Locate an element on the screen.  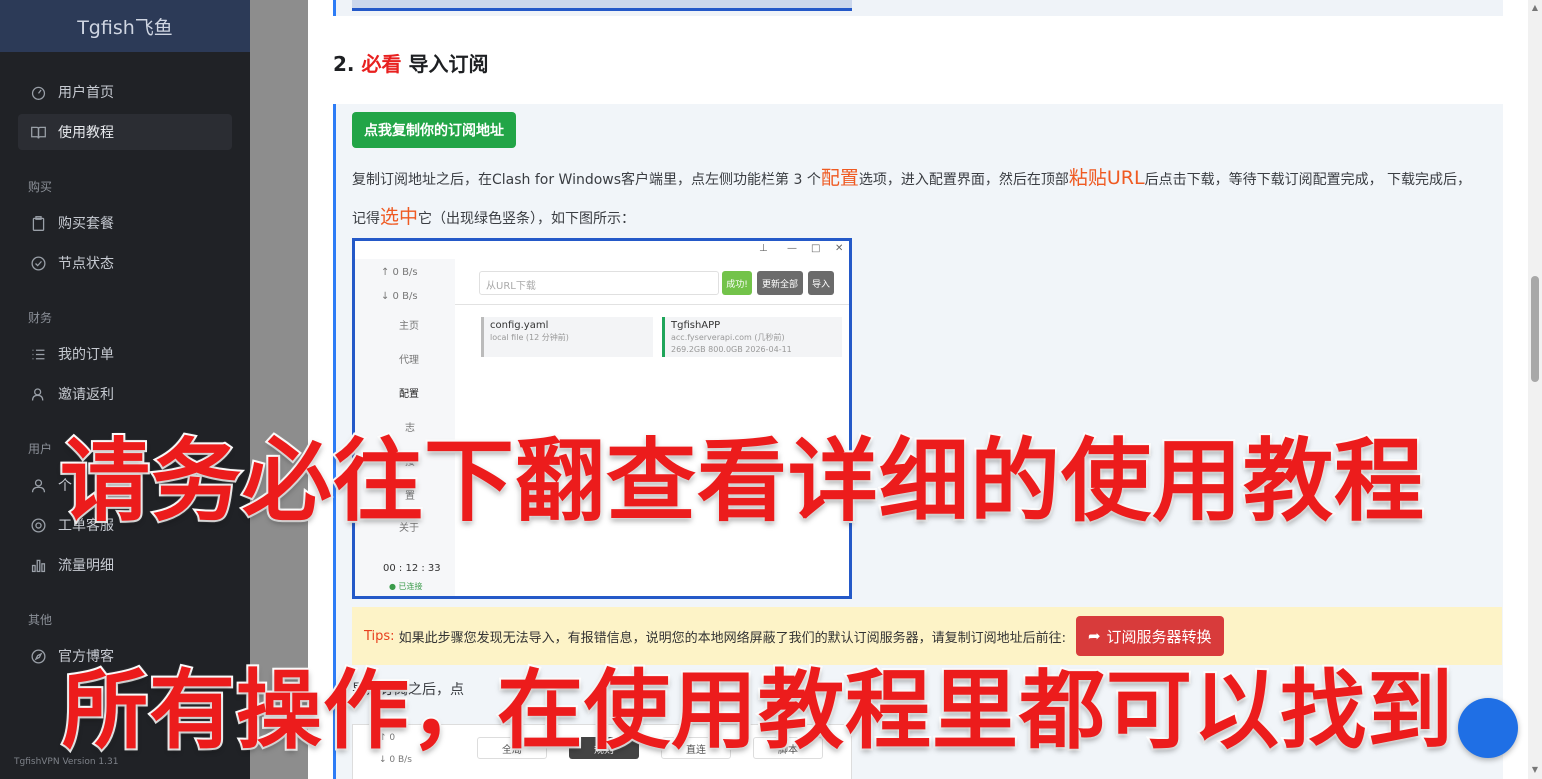
divider is located at coordinates (652, 304).